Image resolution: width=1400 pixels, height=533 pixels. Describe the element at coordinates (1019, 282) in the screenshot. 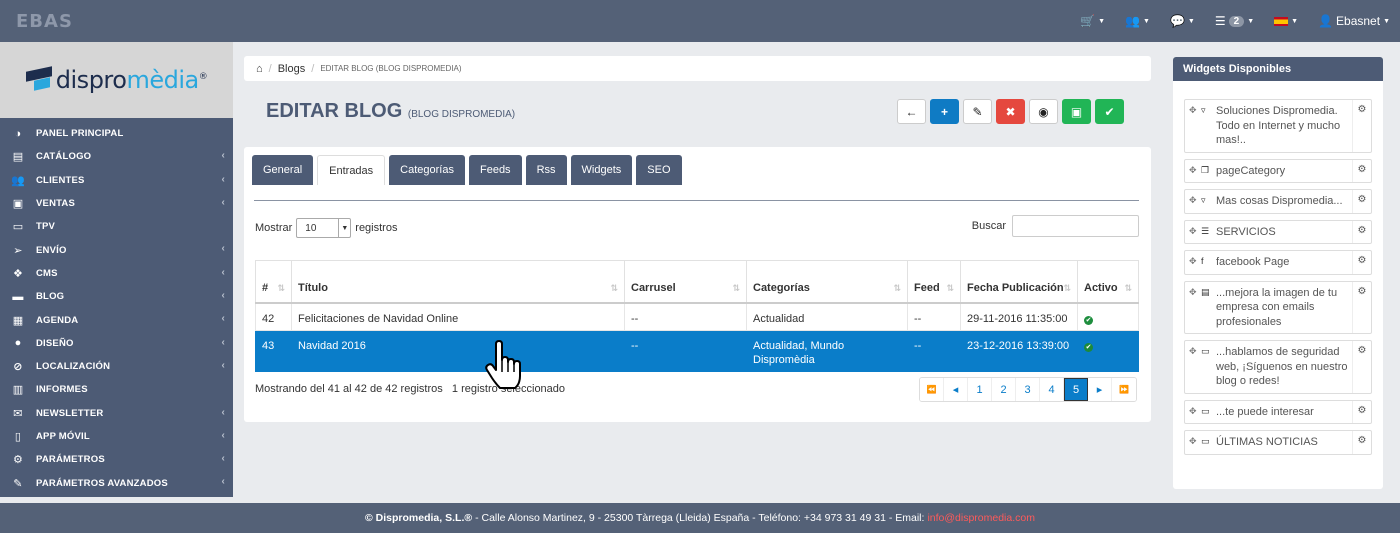

I see `column-header-fecha: Fecha Publicación ⇅` at that location.